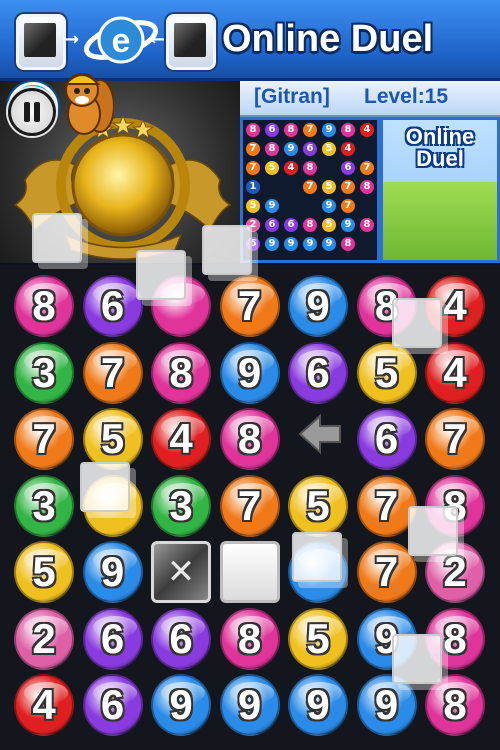  I want to click on mini-gem: 1, so click(253, 187).